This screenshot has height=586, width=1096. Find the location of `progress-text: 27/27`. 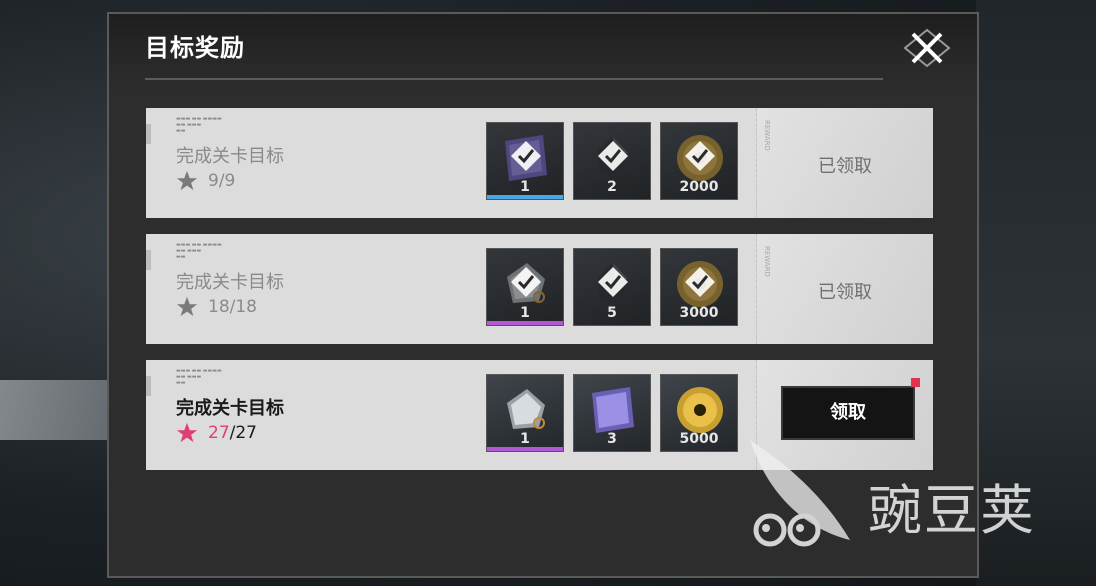

progress-text: 27/27 is located at coordinates (232, 433).